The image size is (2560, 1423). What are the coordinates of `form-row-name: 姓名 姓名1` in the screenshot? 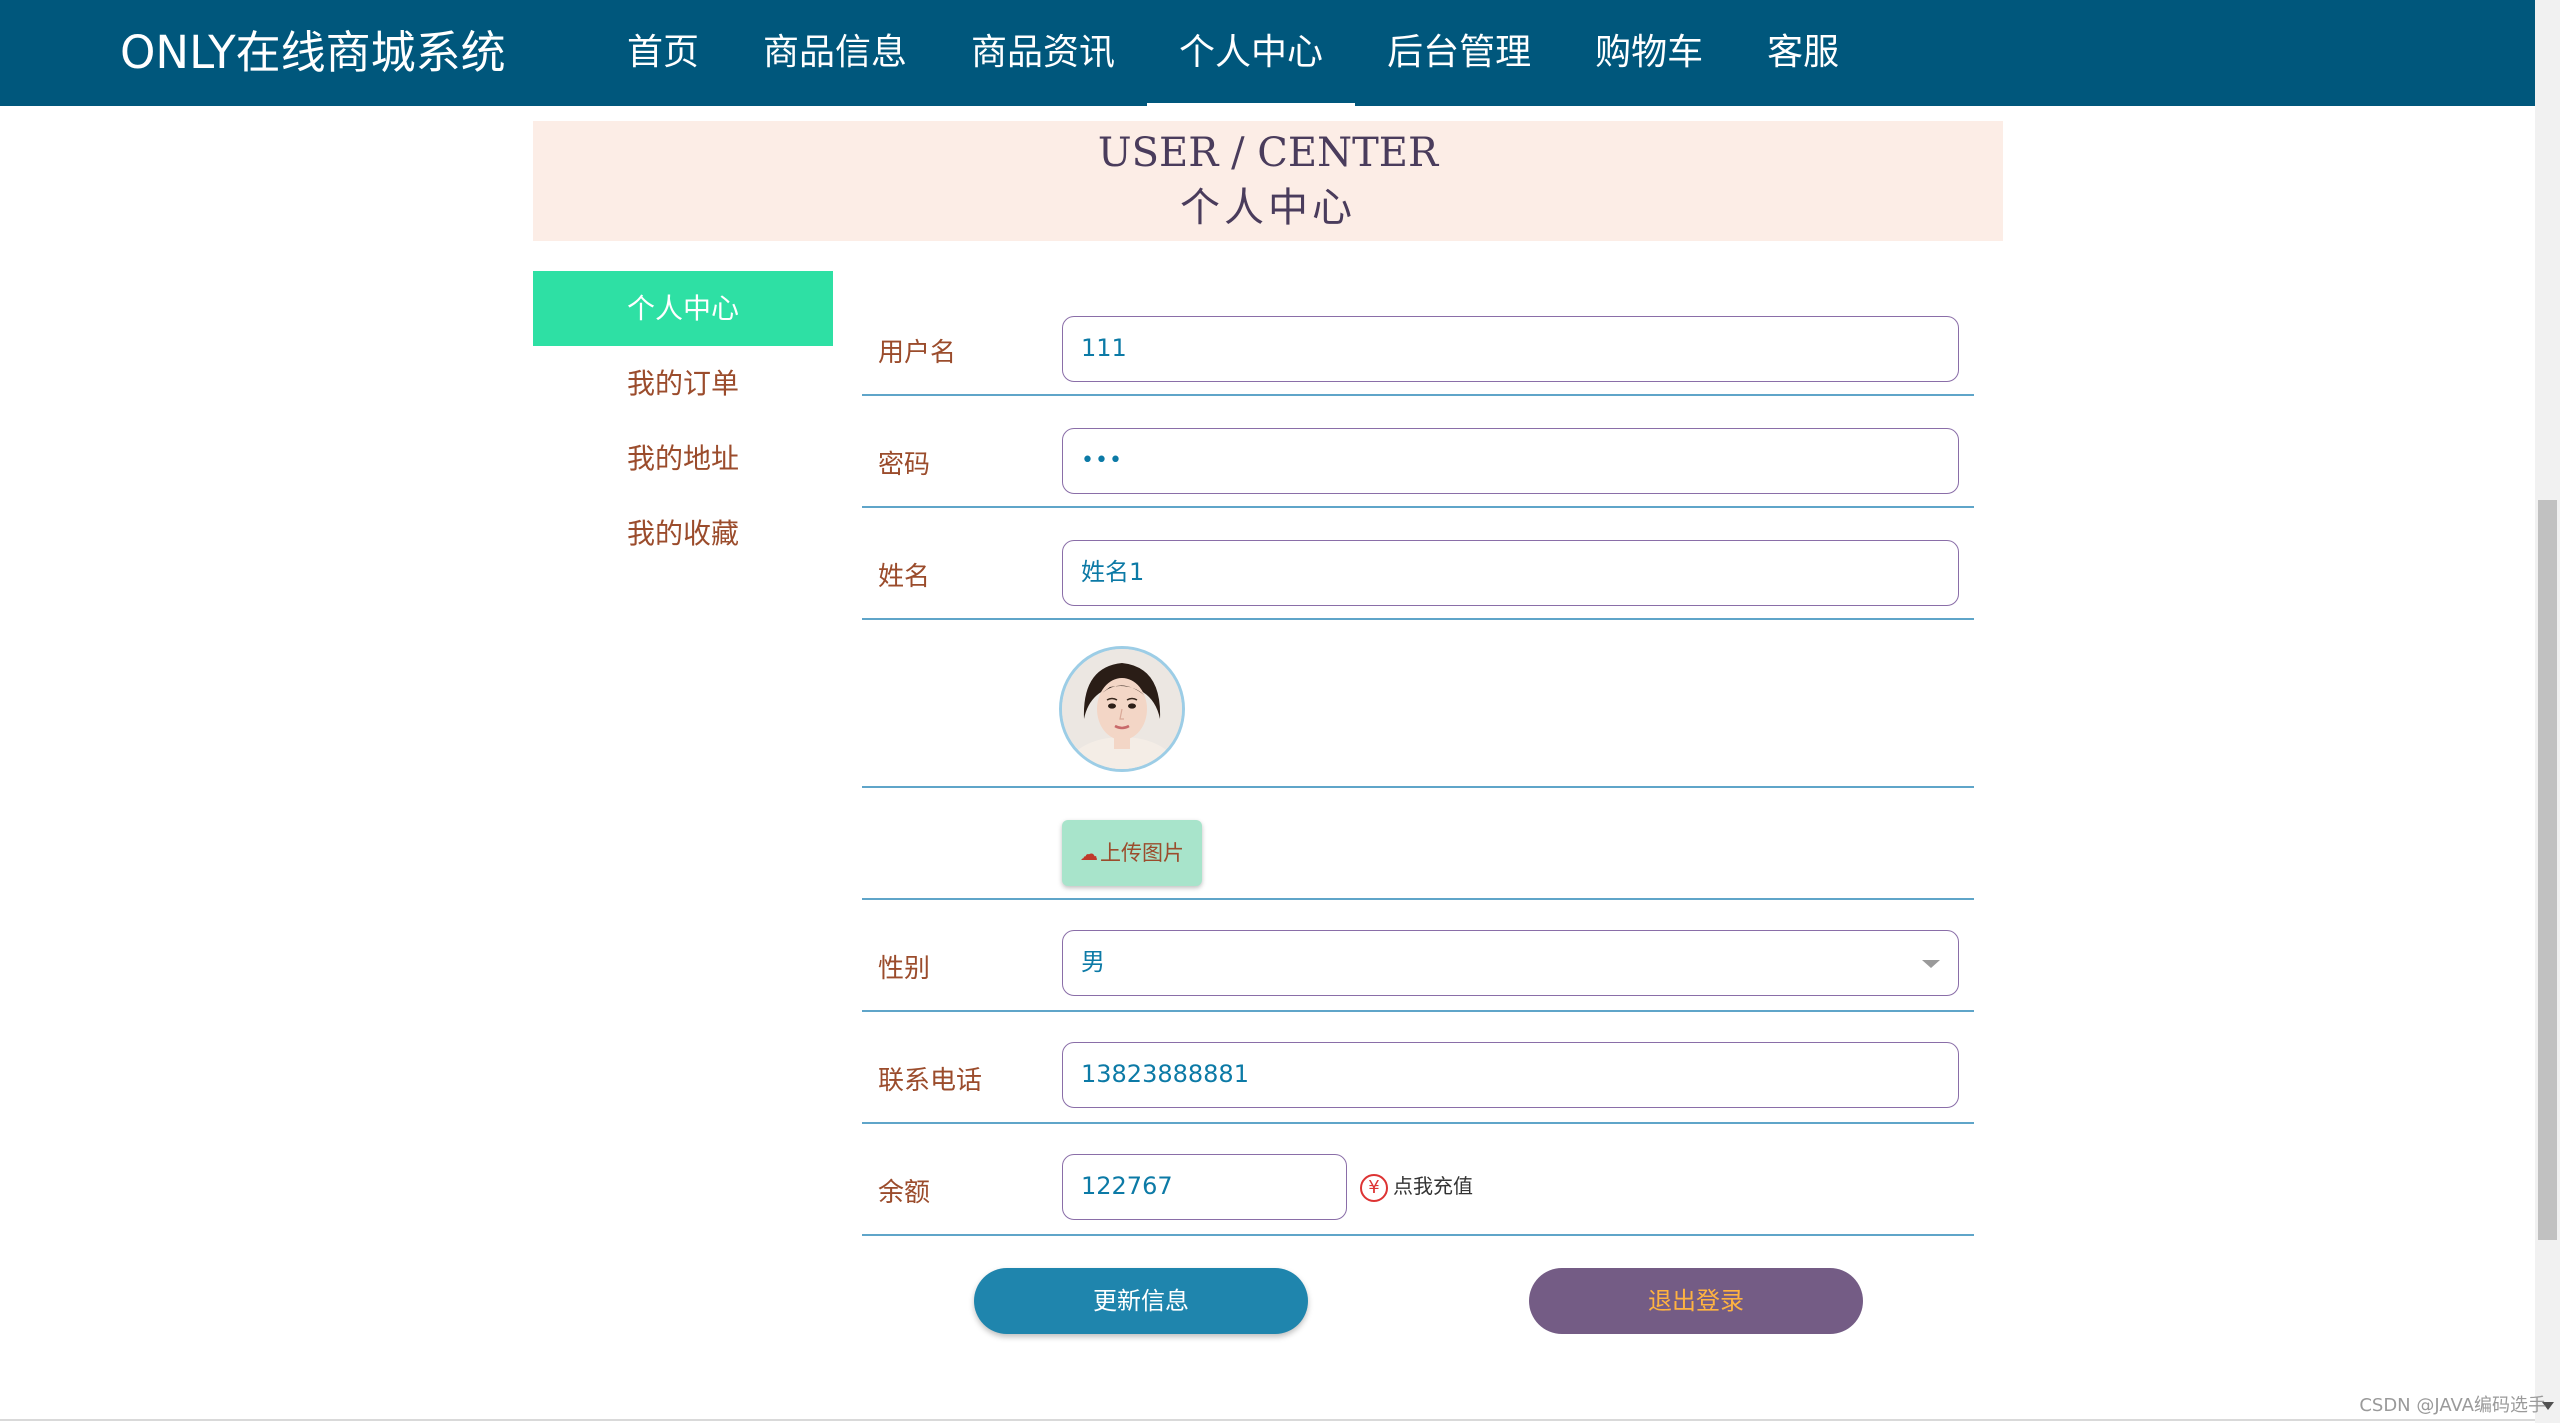 It's located at (1418, 564).